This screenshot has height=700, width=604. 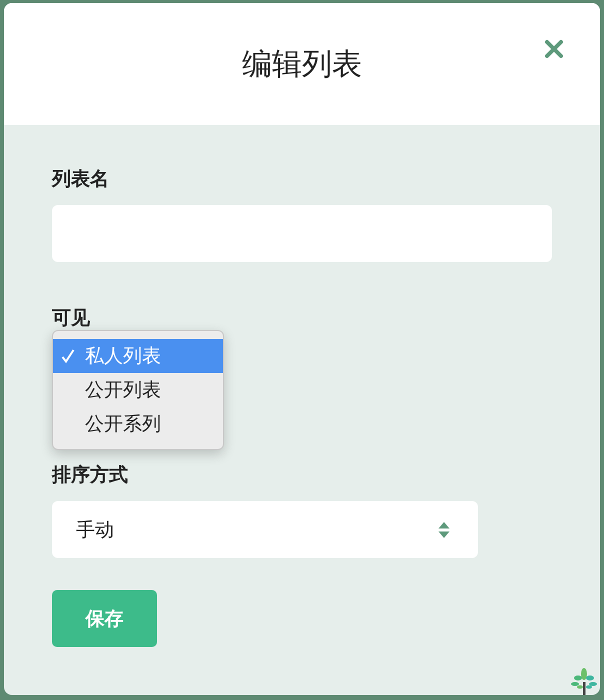 I want to click on dialog-title: 编辑列表, so click(x=302, y=65).